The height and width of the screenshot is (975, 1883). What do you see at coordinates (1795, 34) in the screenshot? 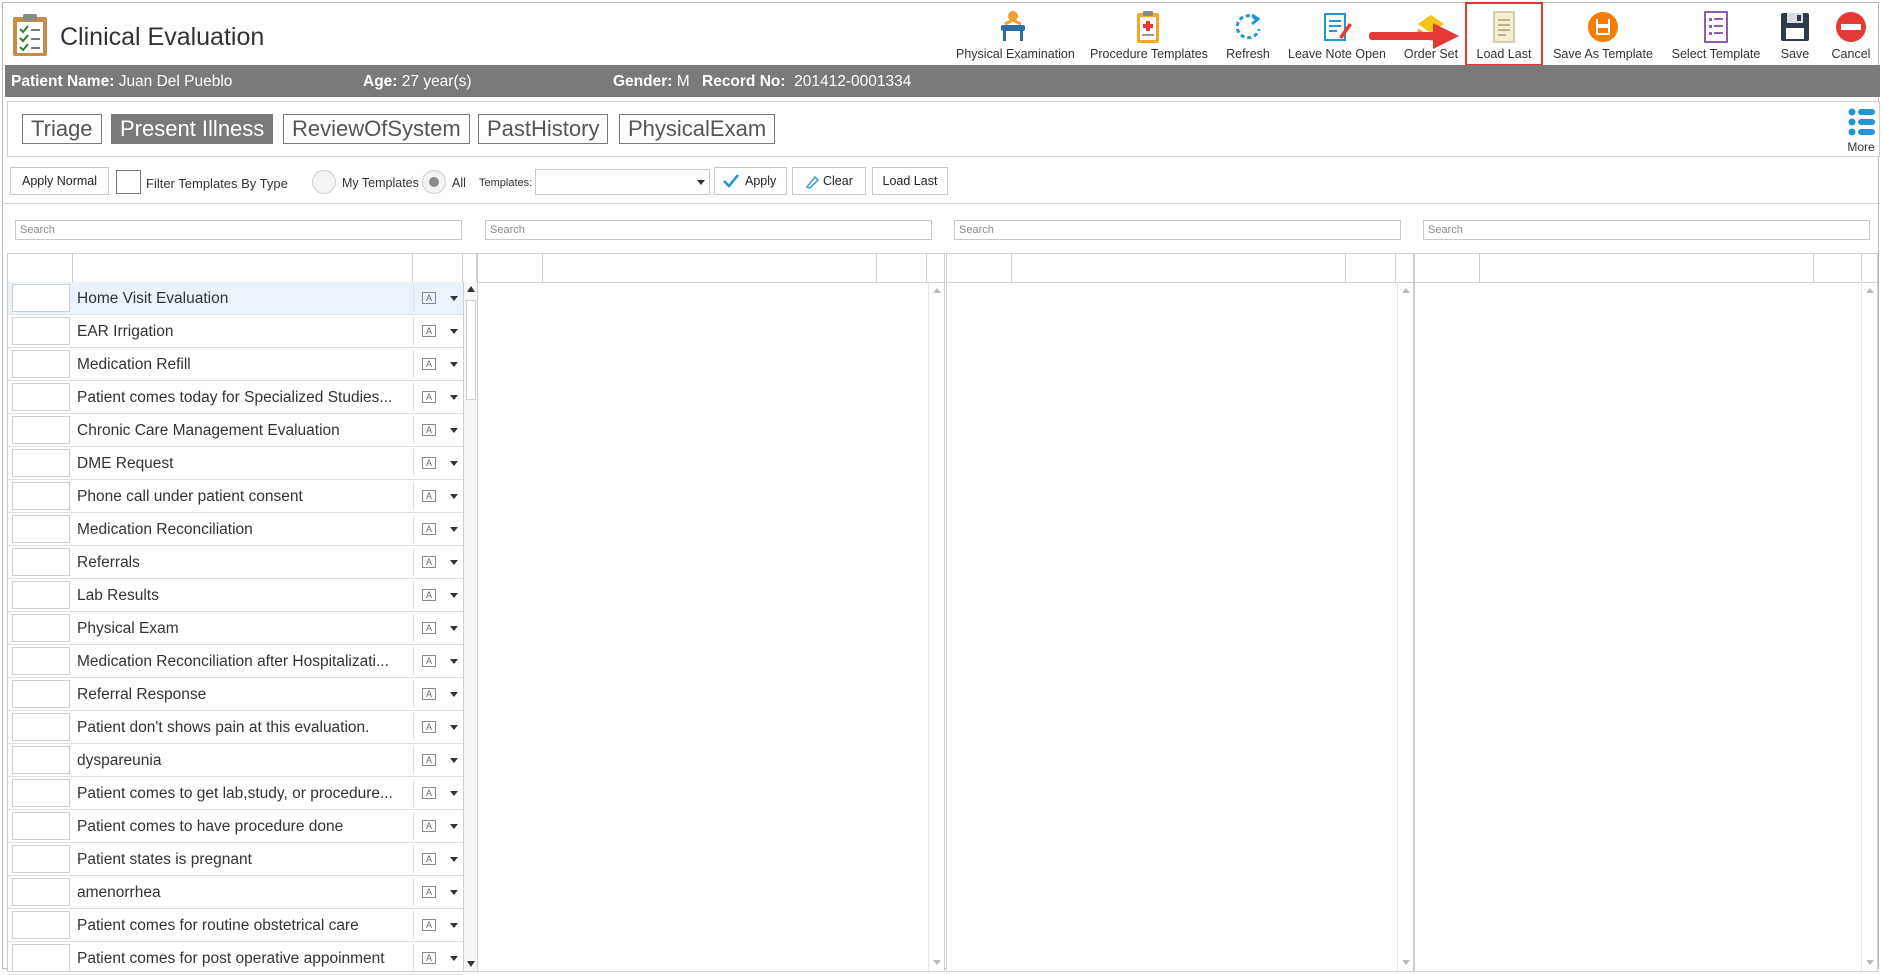
I see `save-button: Save` at bounding box center [1795, 34].